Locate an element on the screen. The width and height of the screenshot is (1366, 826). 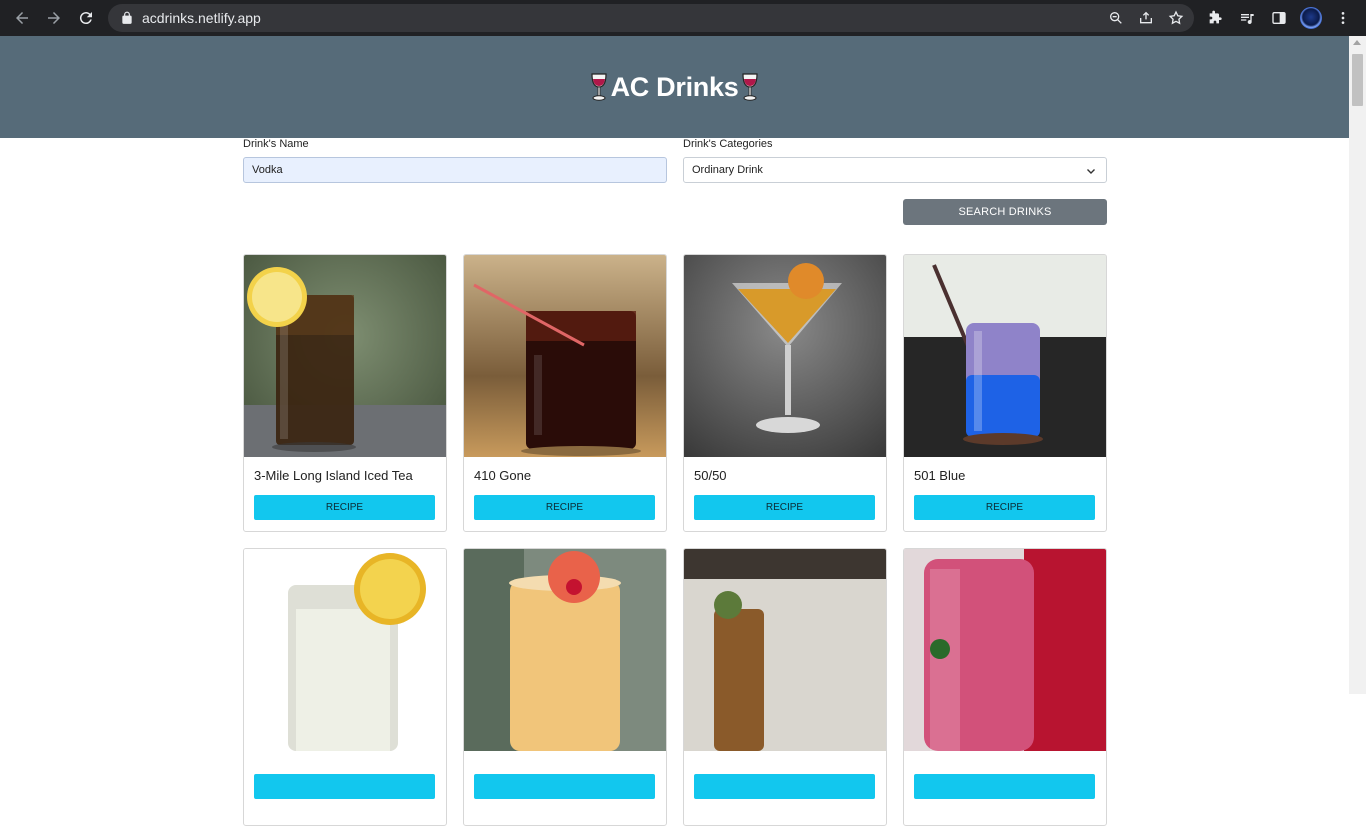
category-label: Drink's Categories is located at coordinates (728, 144).